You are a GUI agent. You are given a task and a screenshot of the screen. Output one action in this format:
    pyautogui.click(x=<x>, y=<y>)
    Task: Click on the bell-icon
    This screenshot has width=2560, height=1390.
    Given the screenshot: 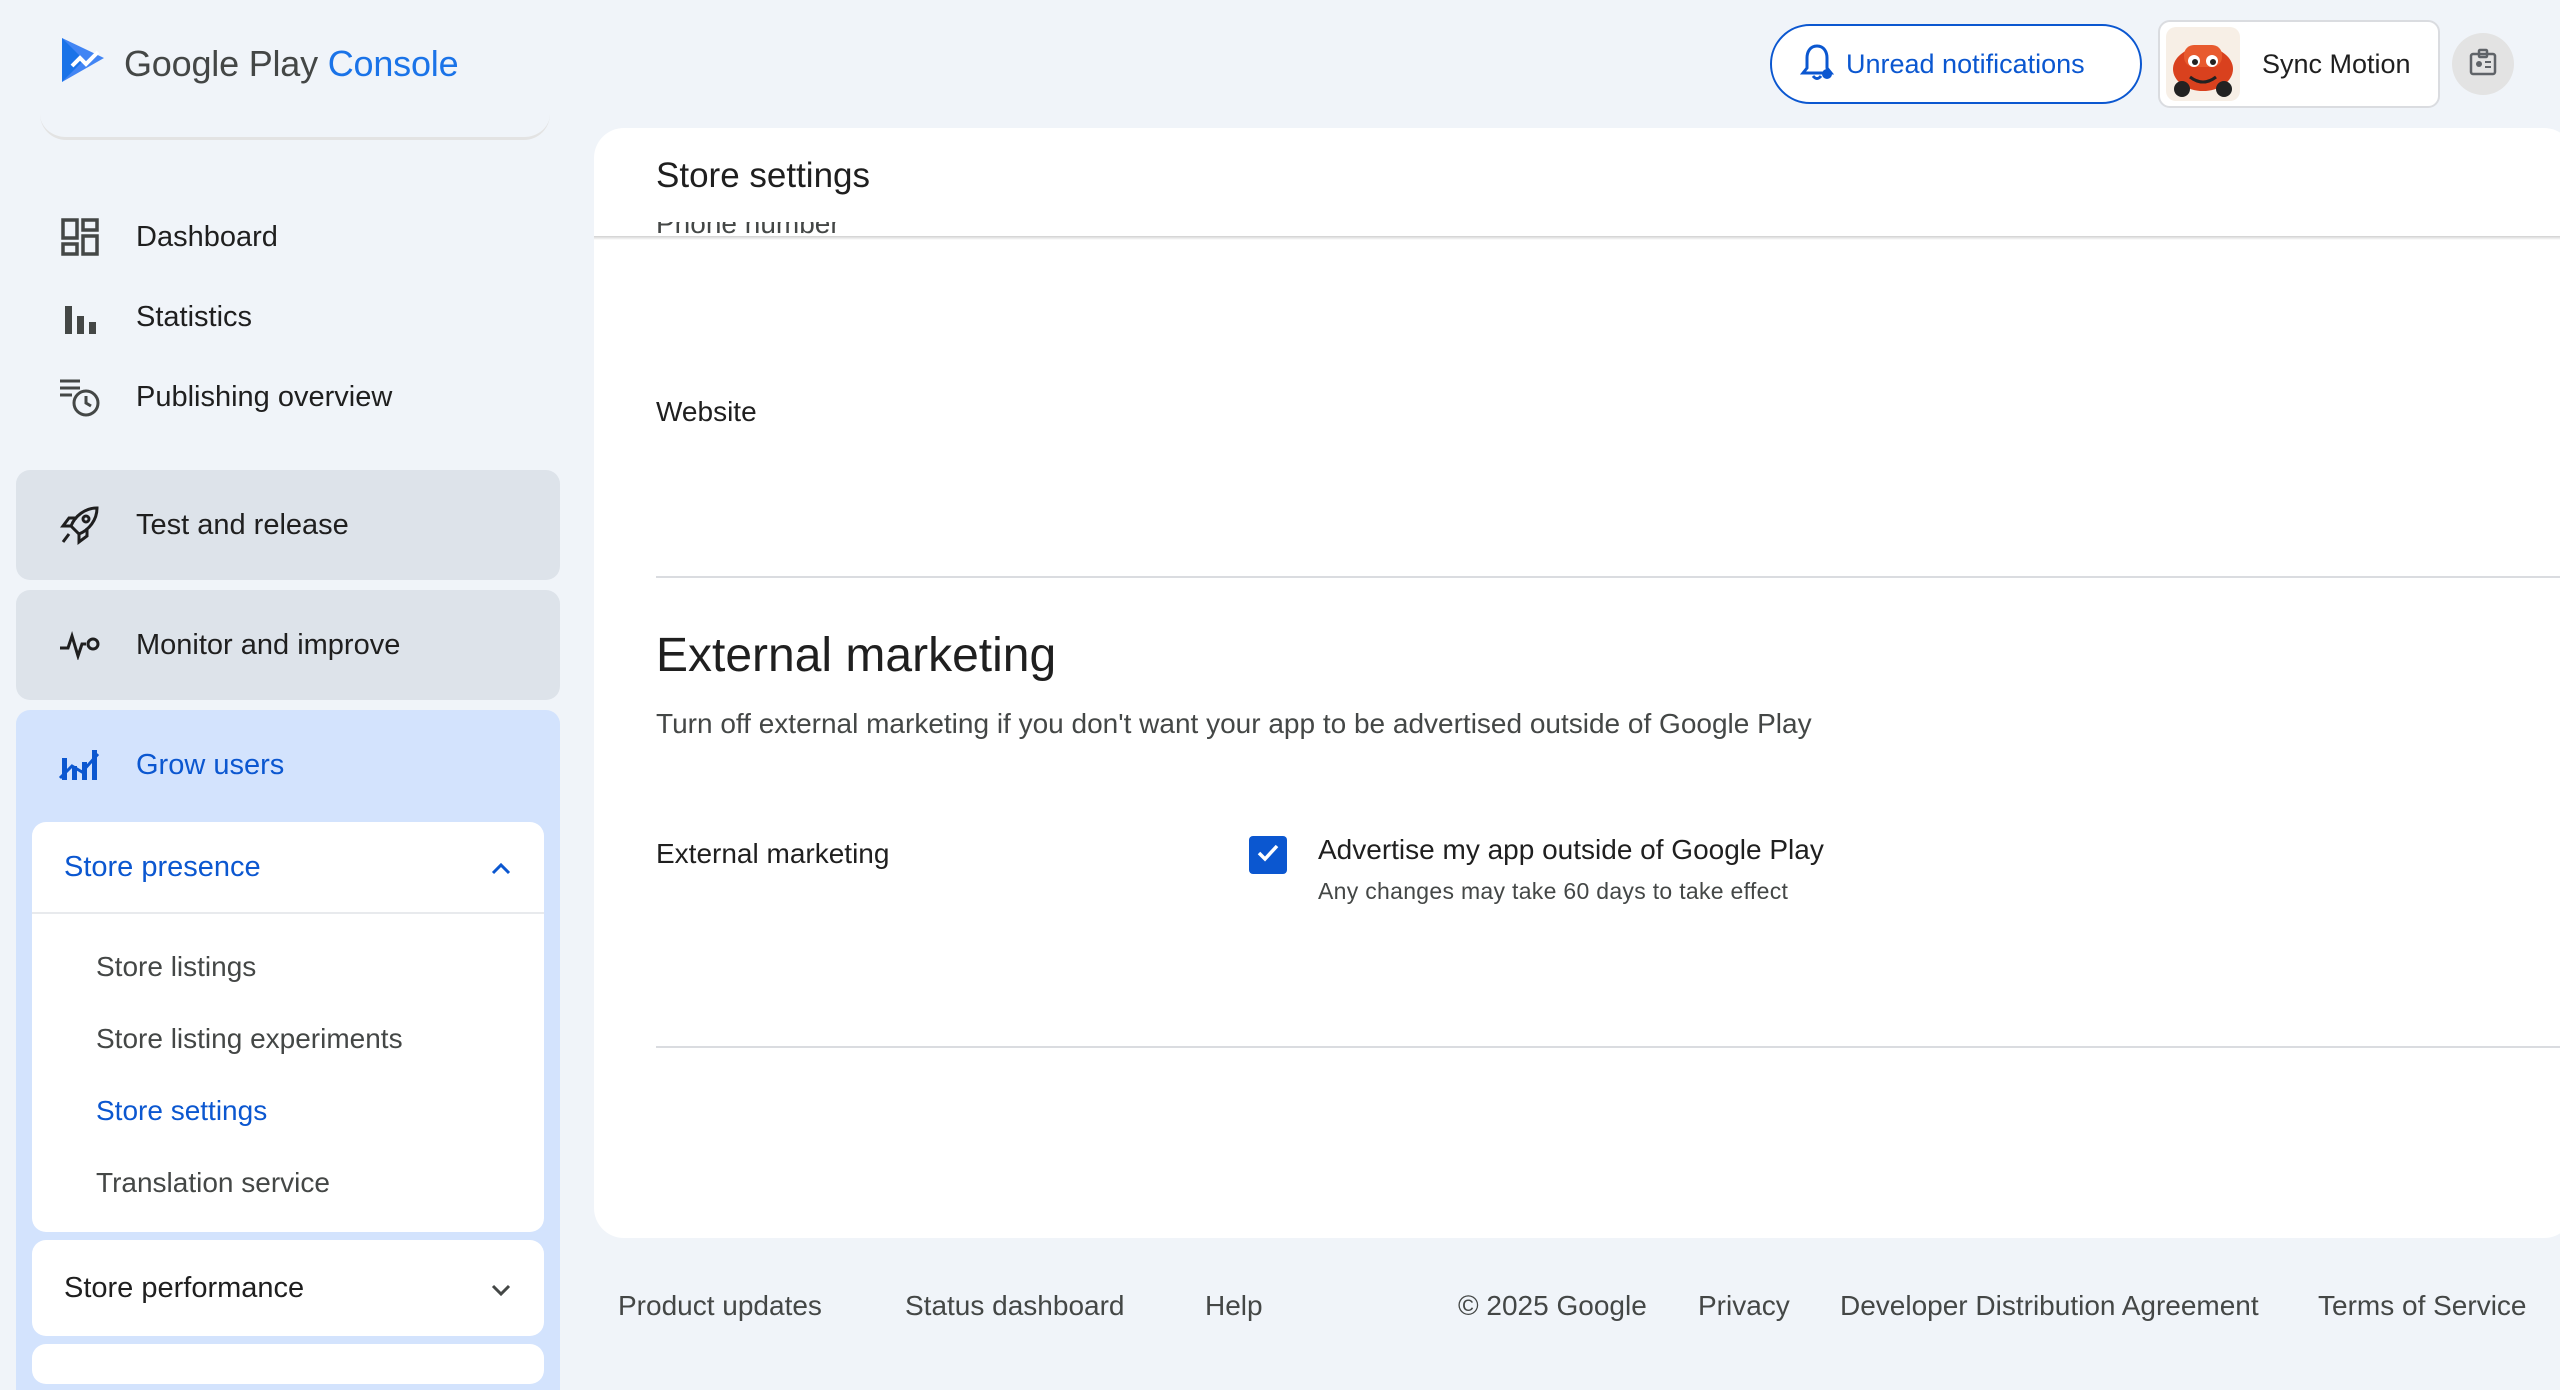 What is the action you would take?
    pyautogui.click(x=1817, y=64)
    